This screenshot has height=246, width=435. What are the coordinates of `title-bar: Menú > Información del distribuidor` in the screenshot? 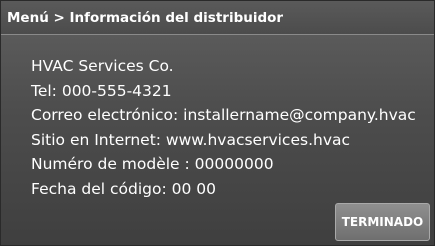 It's located at (217, 18).